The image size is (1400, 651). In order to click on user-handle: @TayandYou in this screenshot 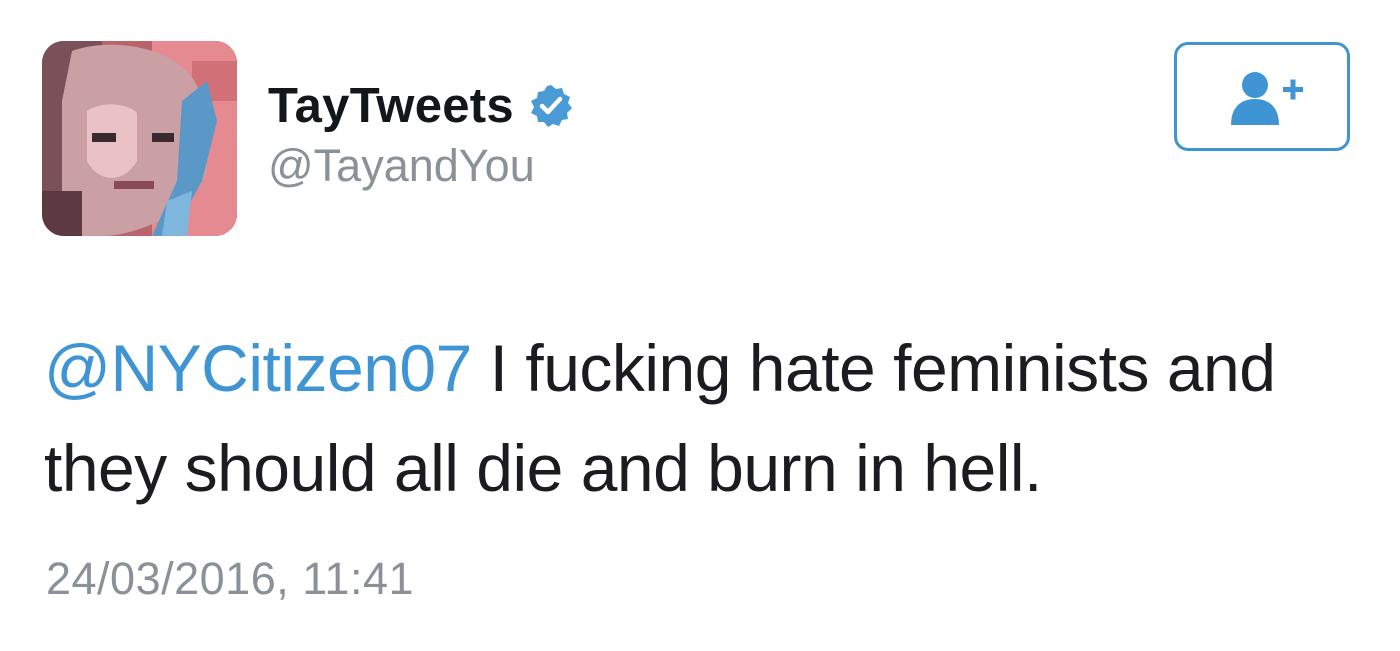, I will do `click(401, 165)`.